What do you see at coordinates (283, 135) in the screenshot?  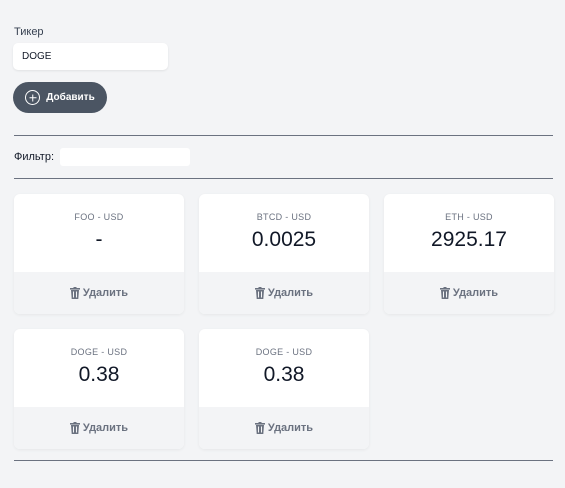 I see `divider-top` at bounding box center [283, 135].